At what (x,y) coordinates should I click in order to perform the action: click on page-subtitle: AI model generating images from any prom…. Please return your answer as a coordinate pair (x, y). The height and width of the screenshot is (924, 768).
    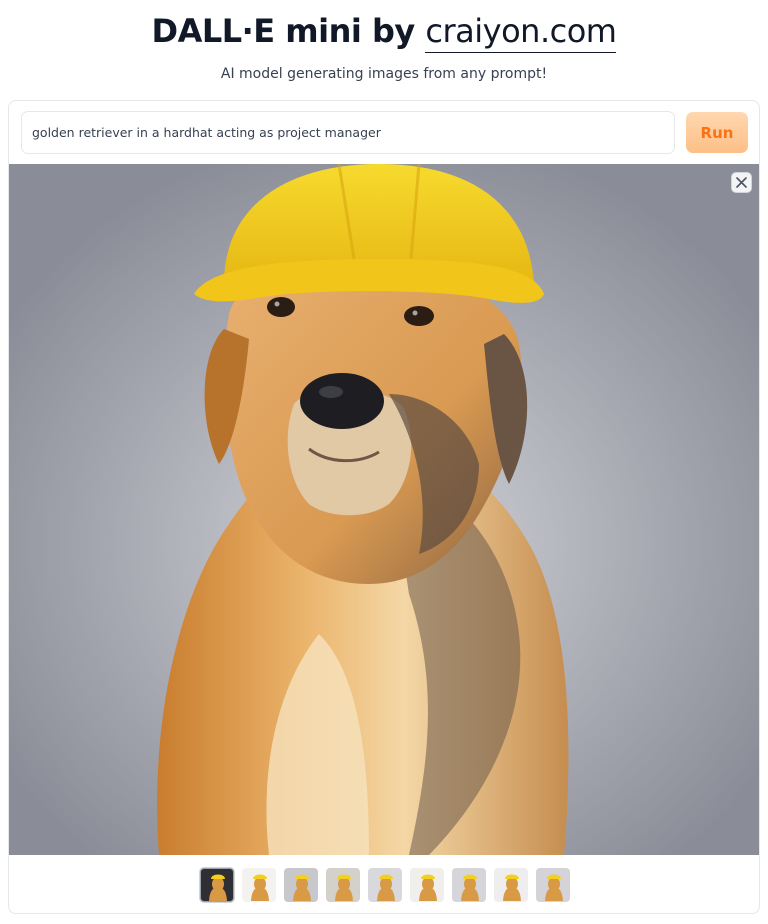
    Looking at the image, I should click on (384, 74).